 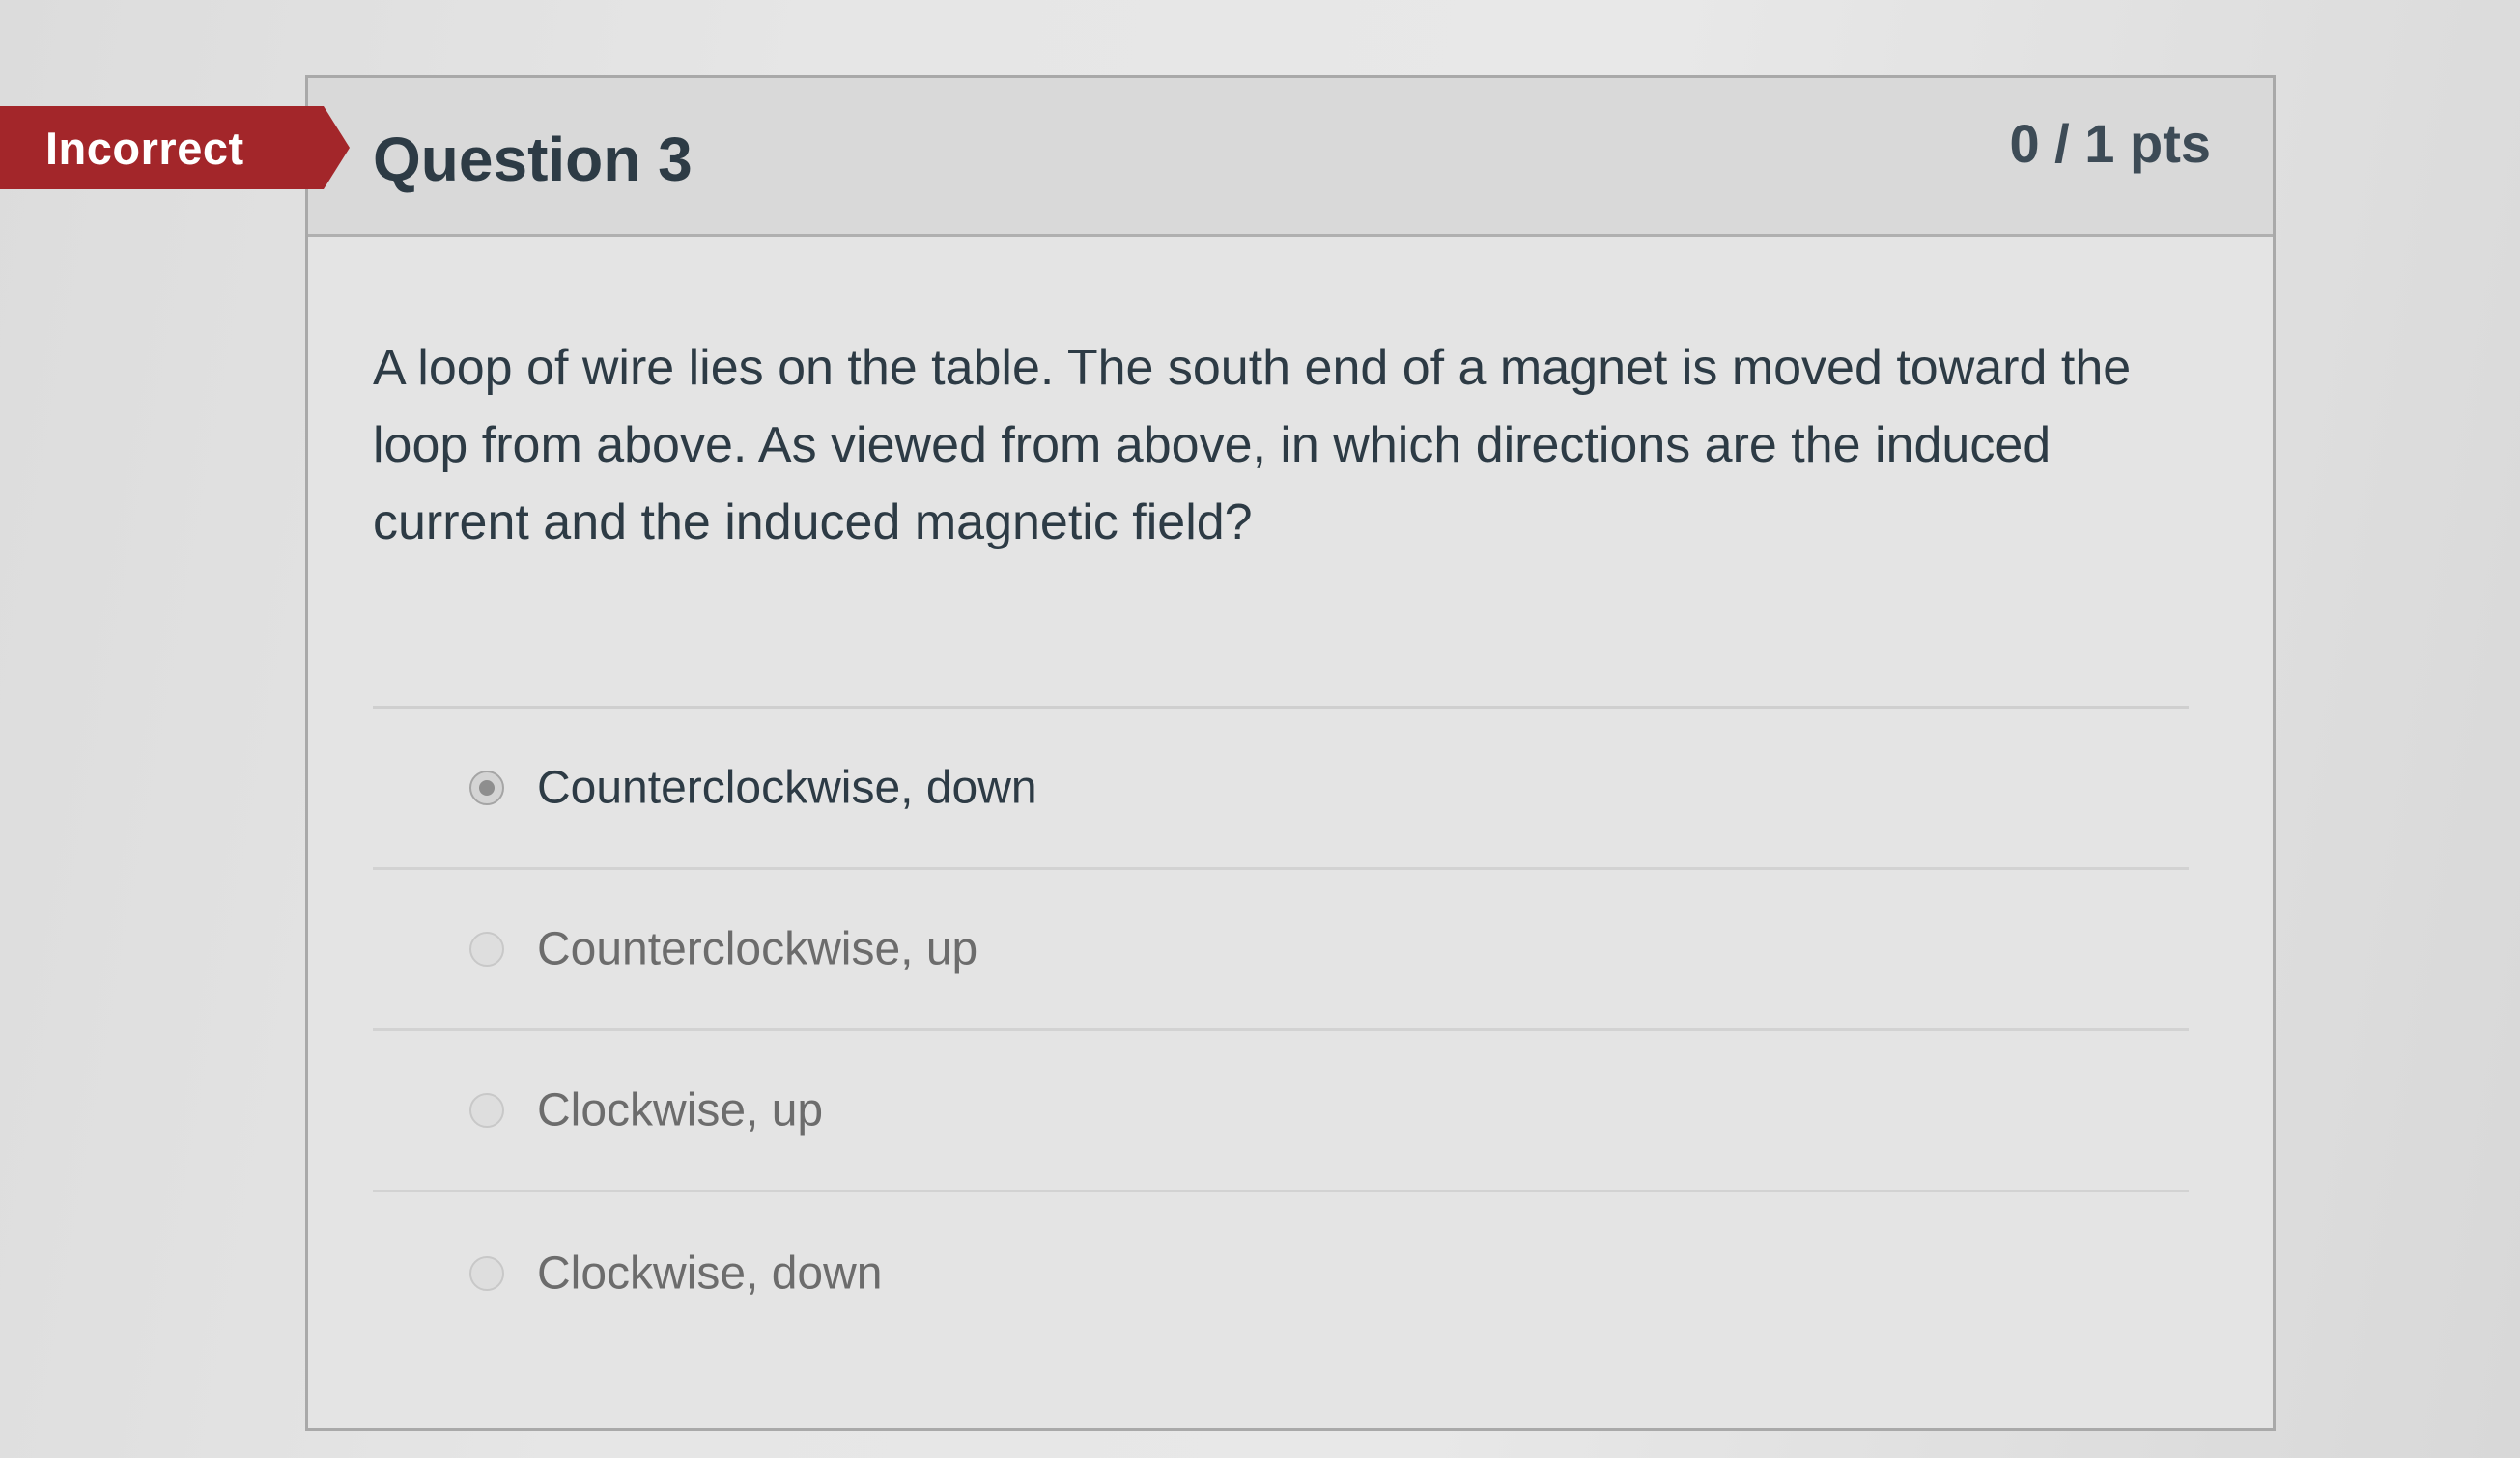 I want to click on status-flag-incorrect: Incorrect, so click(x=175, y=147).